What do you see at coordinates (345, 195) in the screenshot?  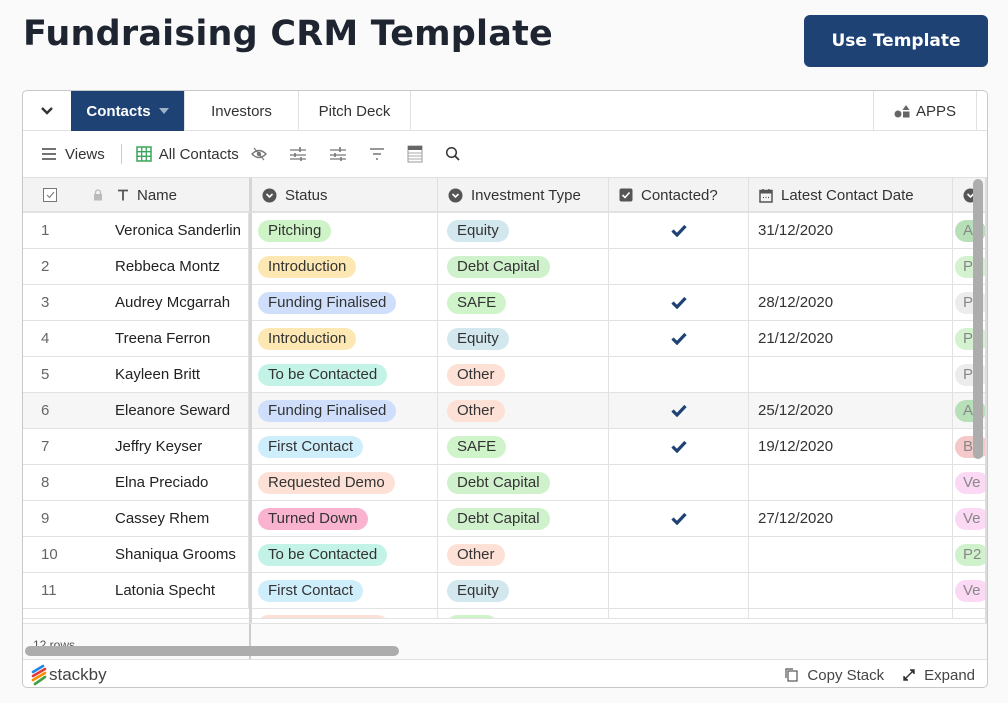 I see `column-header-status: Status` at bounding box center [345, 195].